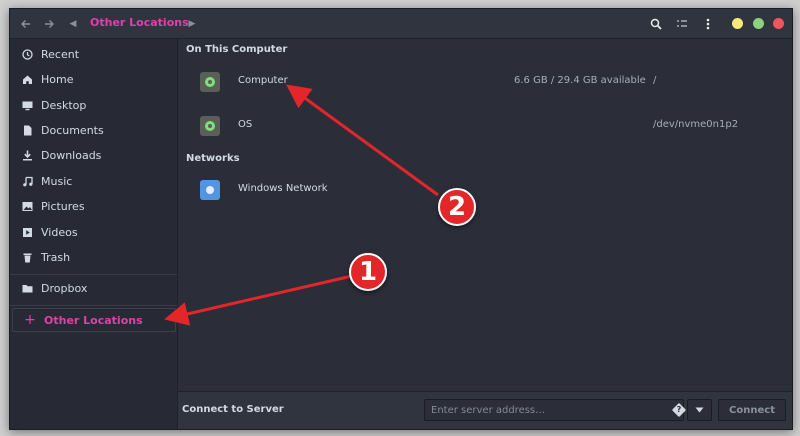 The width and height of the screenshot is (800, 436). I want to click on connect-to-server-label: Connect to Server, so click(233, 409).